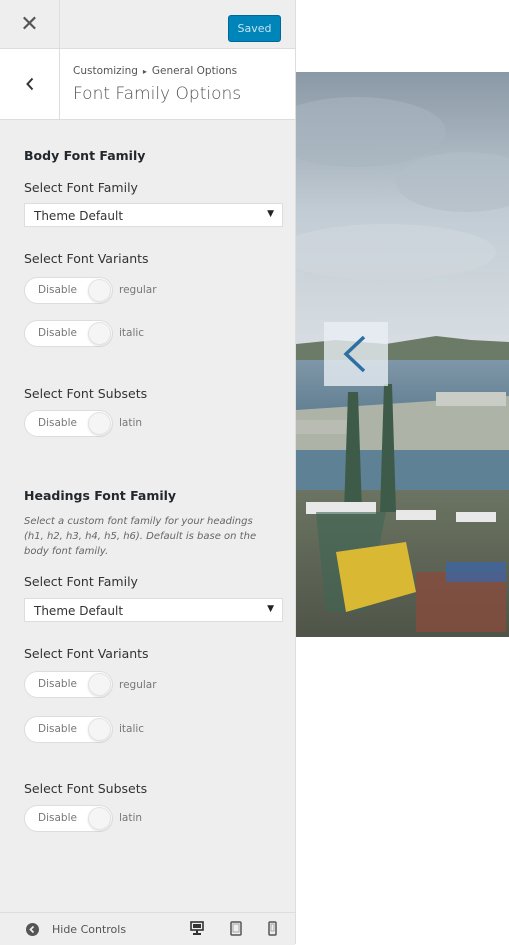  Describe the element at coordinates (81, 581) in the screenshot. I see `headings-font-family-label: Select Font Family` at that location.